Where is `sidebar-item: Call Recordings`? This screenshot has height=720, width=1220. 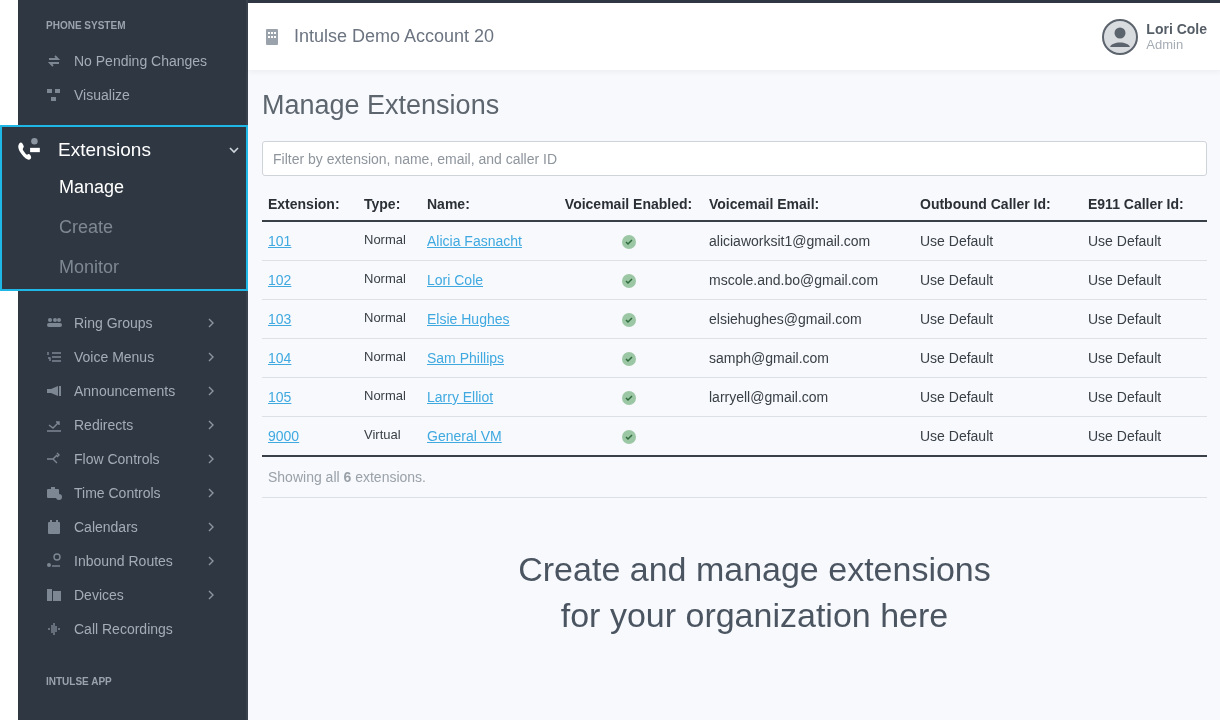 sidebar-item: Call Recordings is located at coordinates (132, 629).